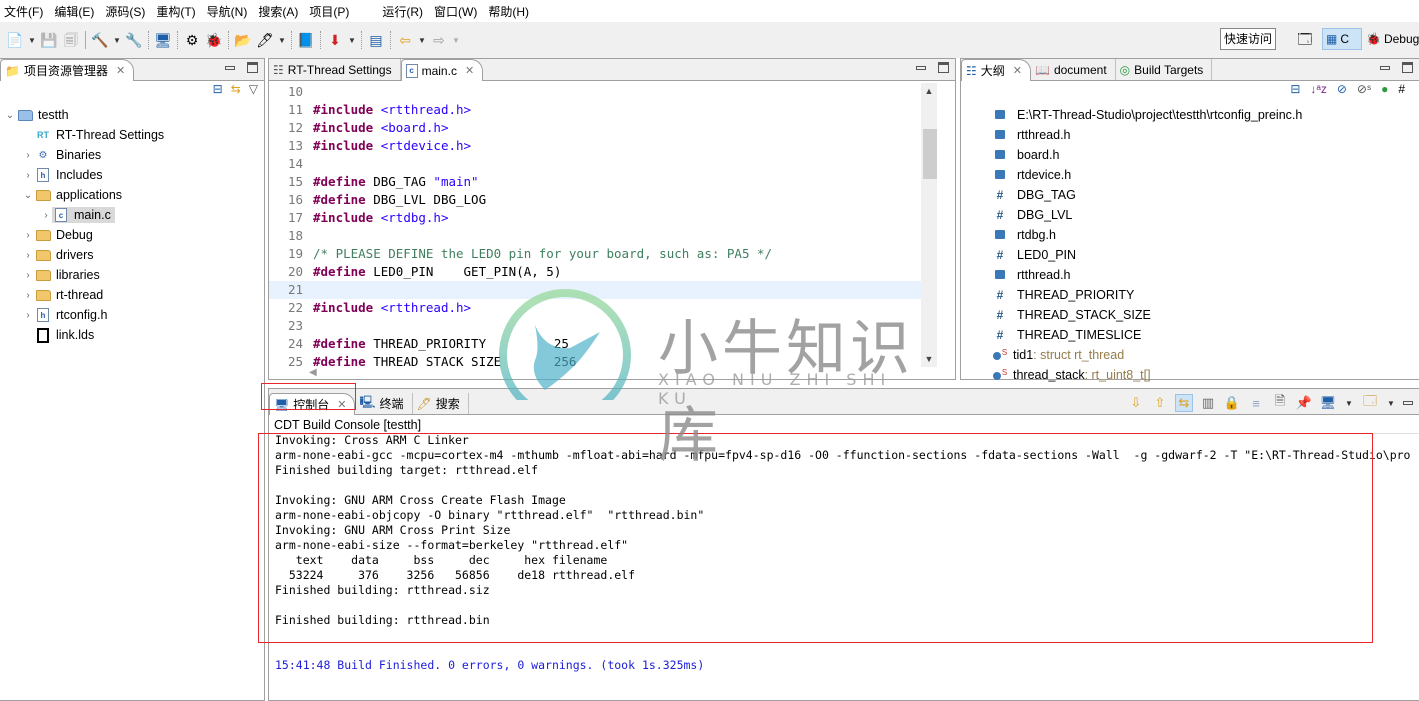 The height and width of the screenshot is (701, 1419). What do you see at coordinates (1136, 403) in the screenshot?
I see `next-output-icon: ⇩` at bounding box center [1136, 403].